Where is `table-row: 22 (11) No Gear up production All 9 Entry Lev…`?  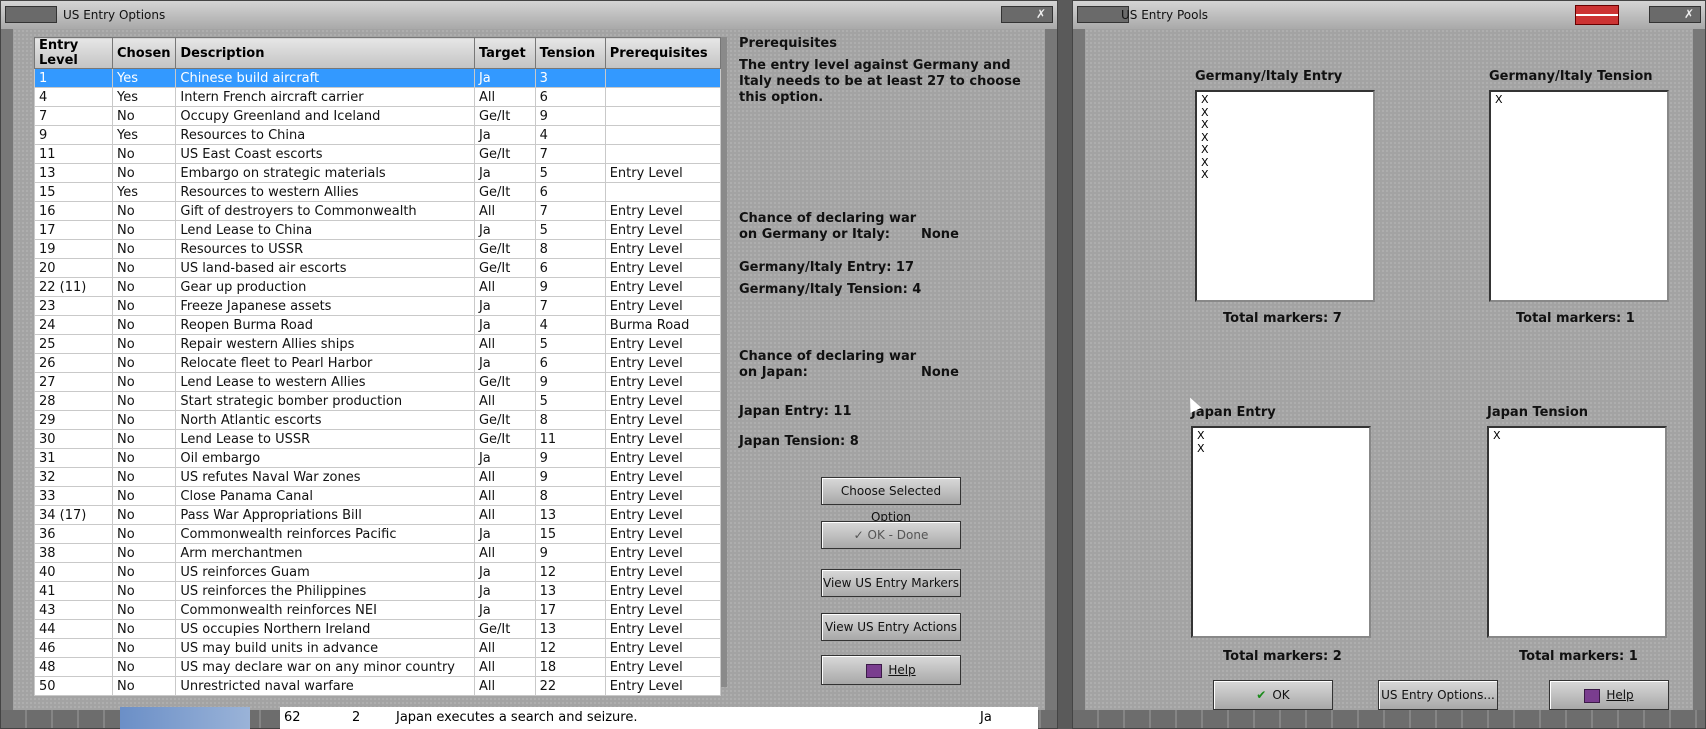
table-row: 22 (11) No Gear up production All 9 Entry Lev… is located at coordinates (378, 287).